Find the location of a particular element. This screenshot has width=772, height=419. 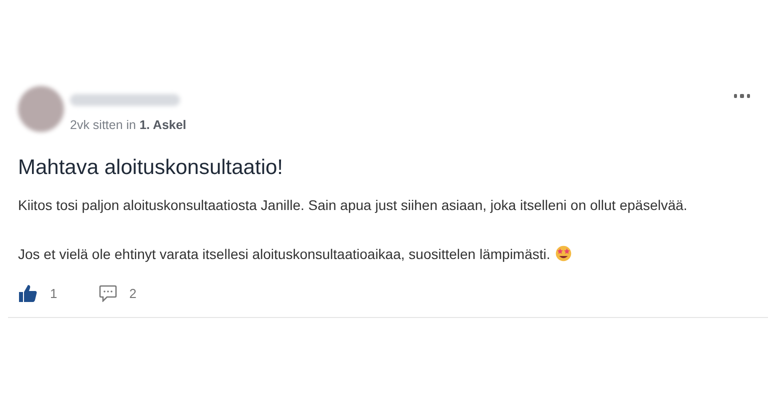

post-title: Mahtava aloituskonsultaatio! is located at coordinates (151, 168).